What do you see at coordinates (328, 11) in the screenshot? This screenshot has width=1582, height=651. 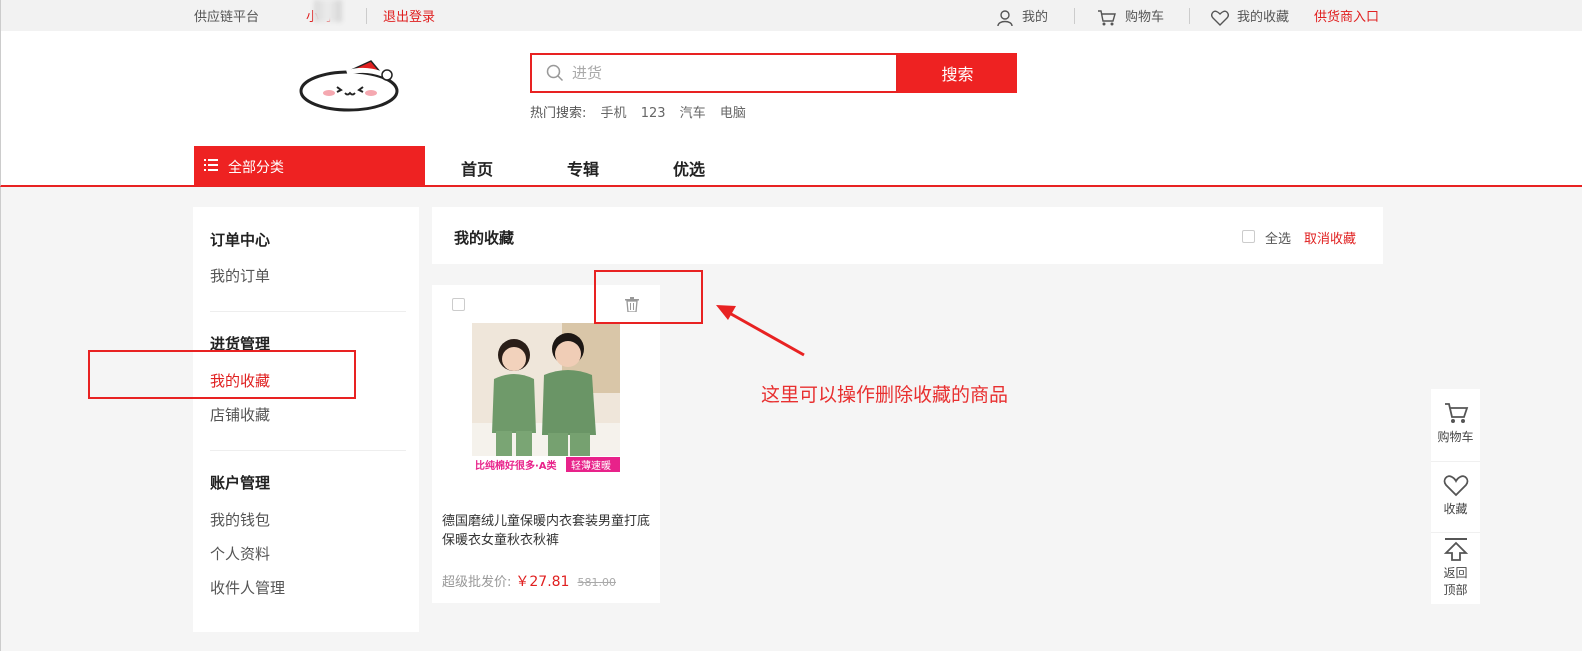 I see `username-blur-mask` at bounding box center [328, 11].